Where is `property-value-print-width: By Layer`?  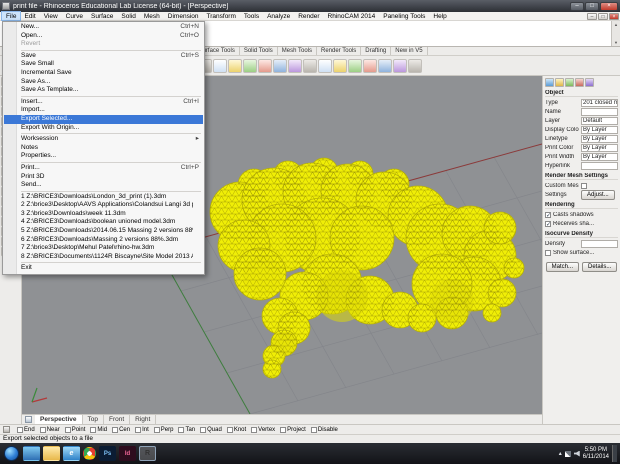
property-value-print-width: By Layer is located at coordinates (599, 156).